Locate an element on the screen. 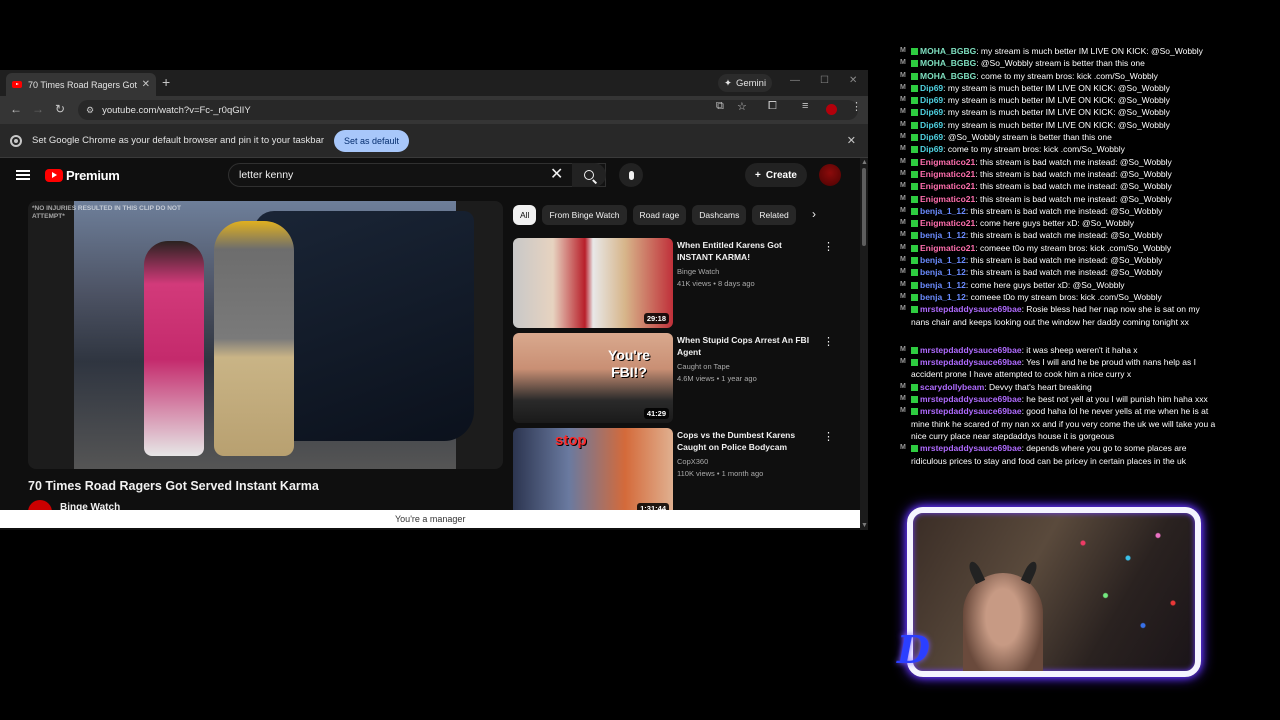  chat-text: : Devvy that's heart breaking is located at coordinates (1038, 386).